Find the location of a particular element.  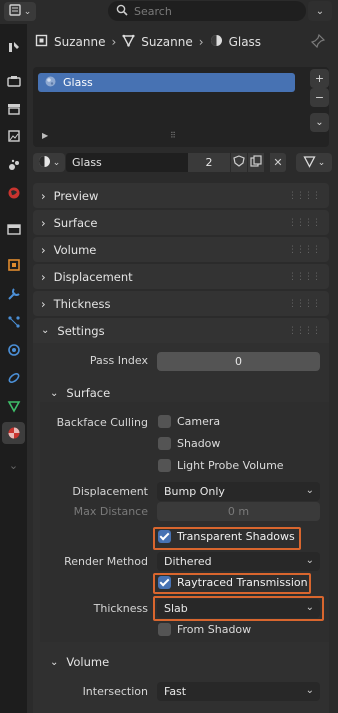

browse-material-button: ⌄ is located at coordinates (49, 162).